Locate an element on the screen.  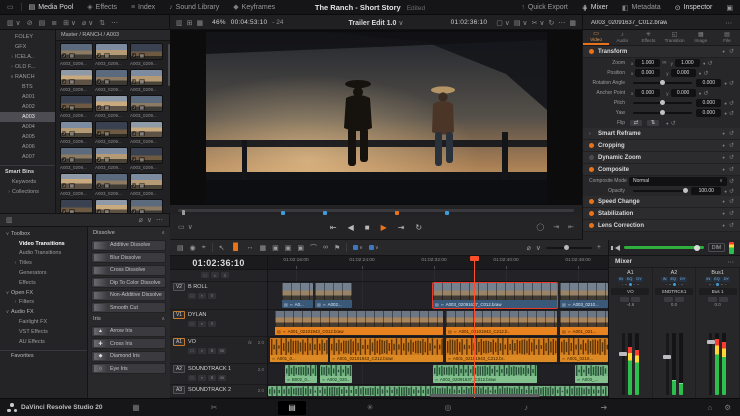
viewer-icon: ✂ ∨ is located at coordinates (538, 23).